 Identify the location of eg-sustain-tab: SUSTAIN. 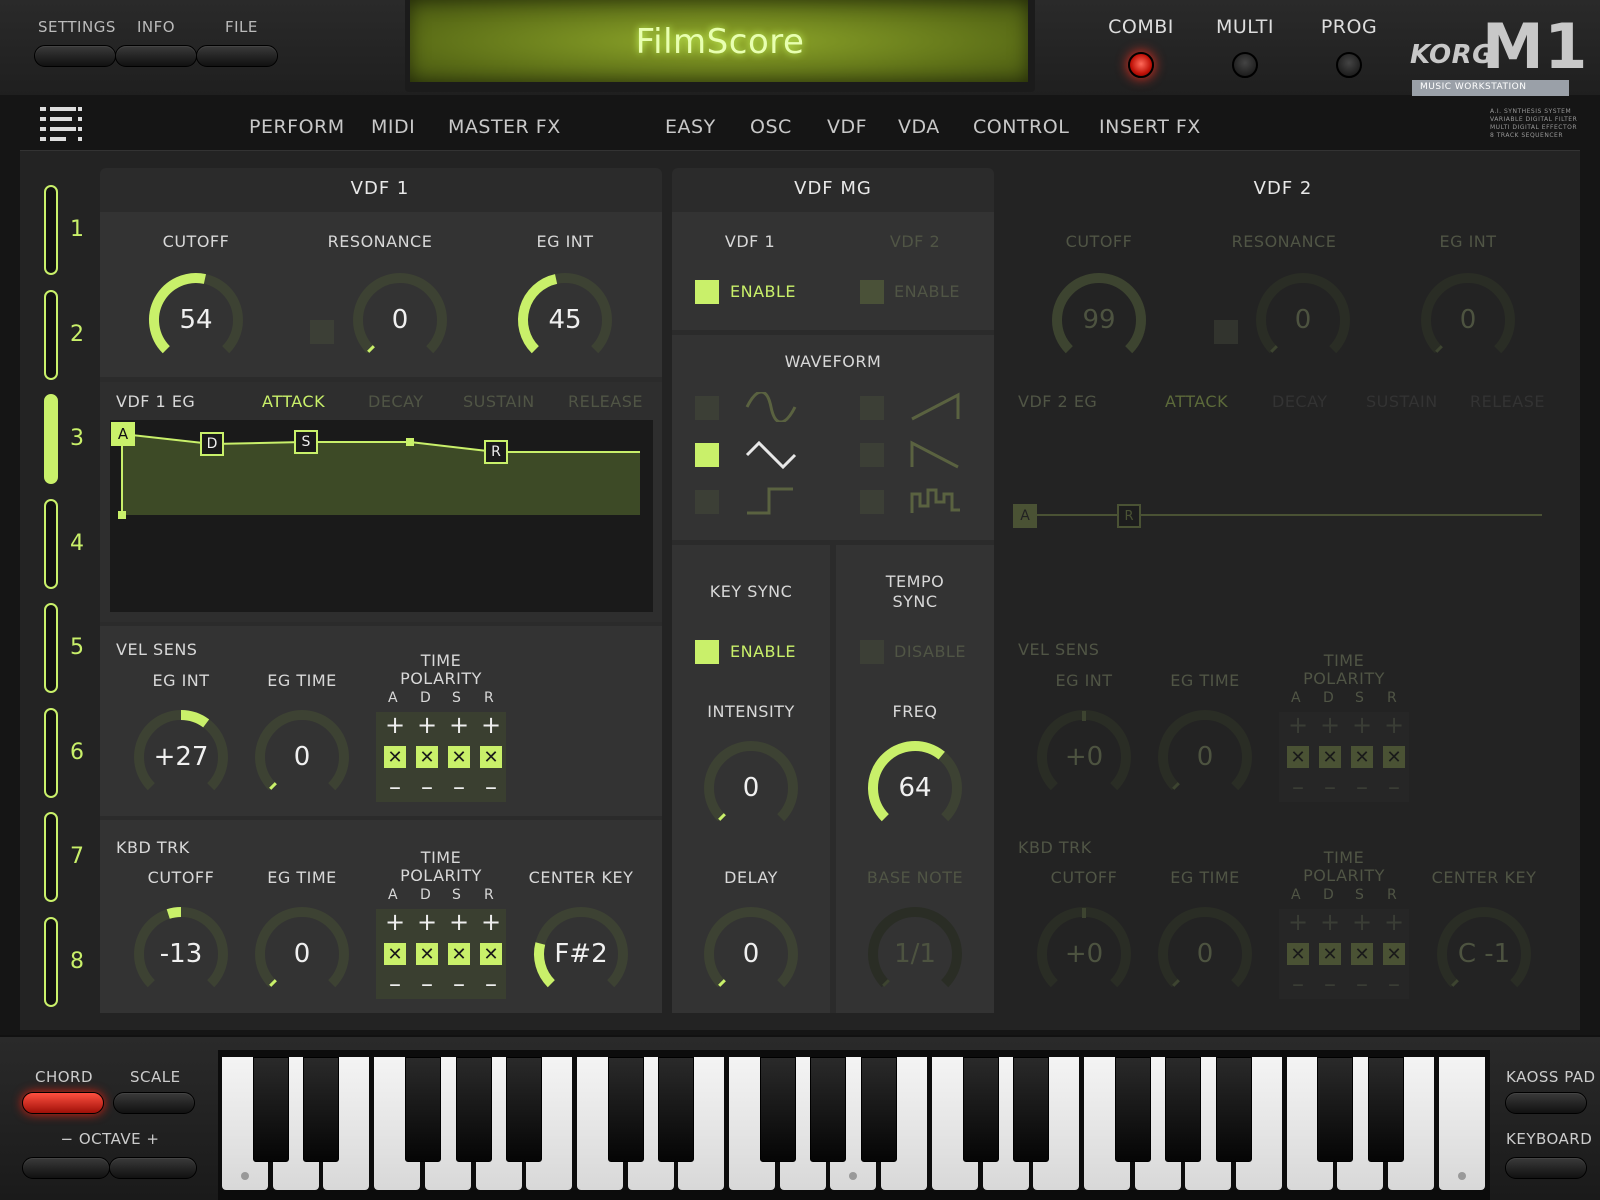
(499, 401).